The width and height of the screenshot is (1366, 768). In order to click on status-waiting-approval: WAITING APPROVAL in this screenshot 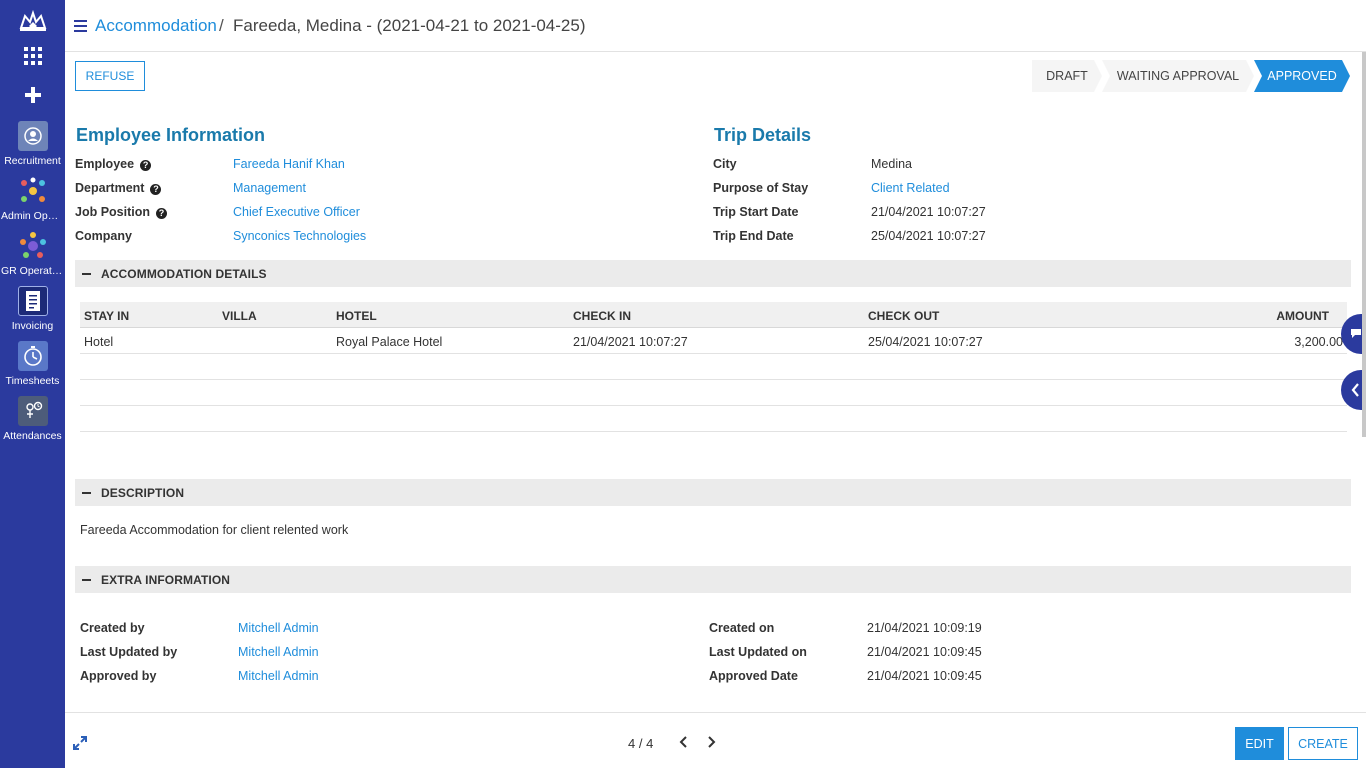, I will do `click(1178, 76)`.